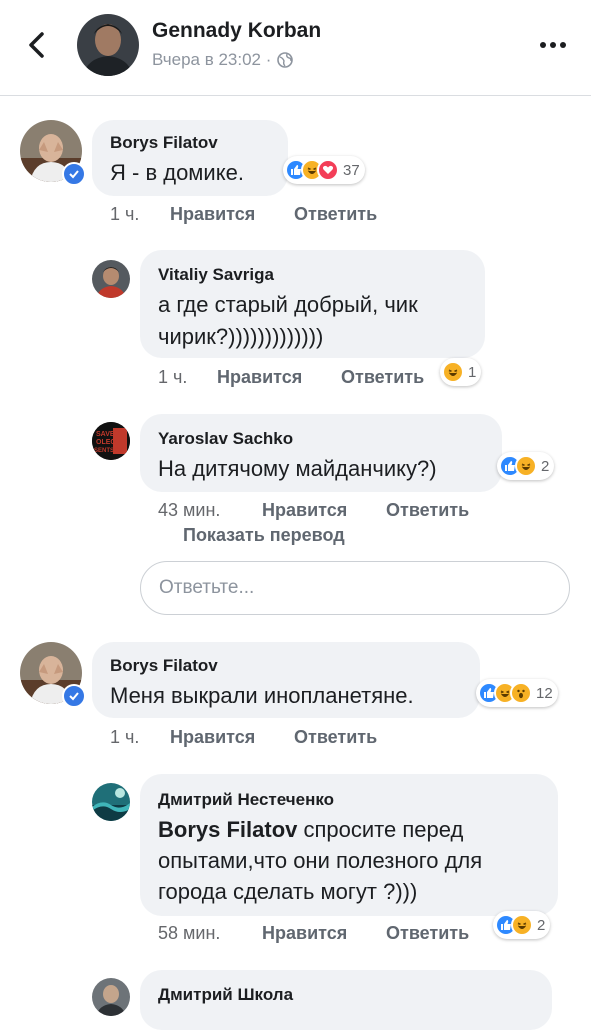 The width and height of the screenshot is (591, 1030). Describe the element at coordinates (380, 829) in the screenshot. I see `comment-text-fragment: спросите перед` at that location.